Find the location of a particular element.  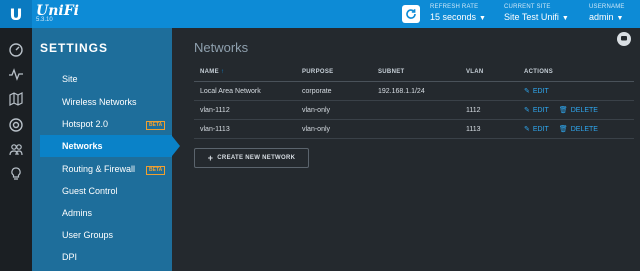

refresh-rate-value: 15 seconds is located at coordinates (453, 17).